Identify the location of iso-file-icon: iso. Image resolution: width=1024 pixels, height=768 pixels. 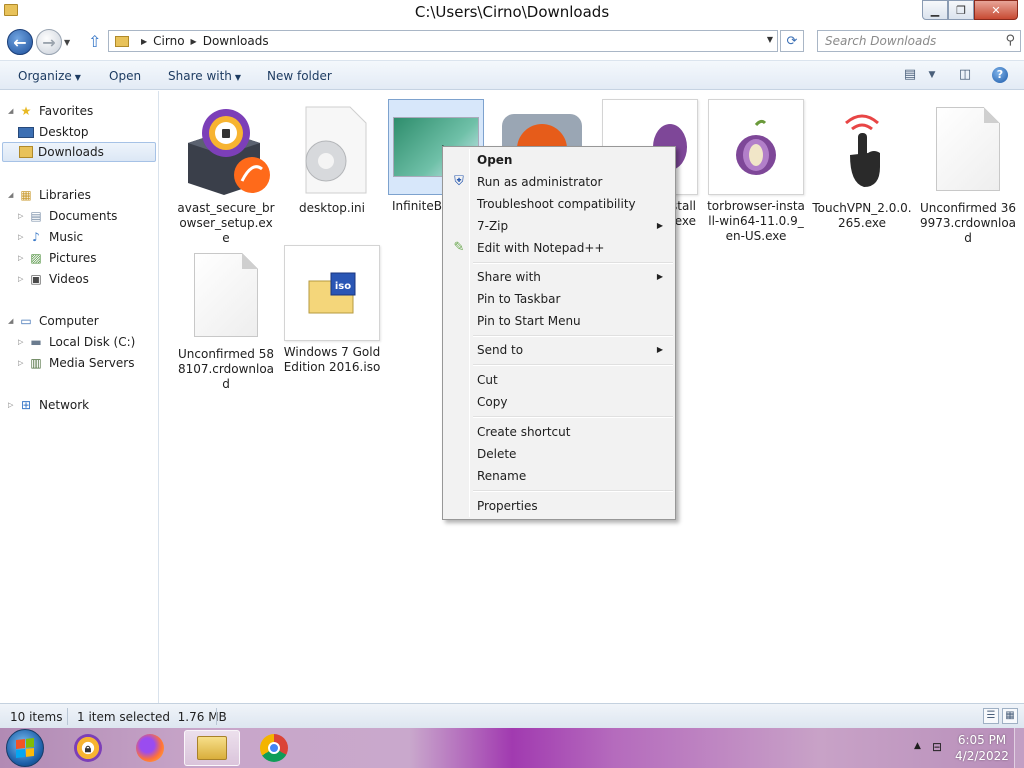
(332, 293).